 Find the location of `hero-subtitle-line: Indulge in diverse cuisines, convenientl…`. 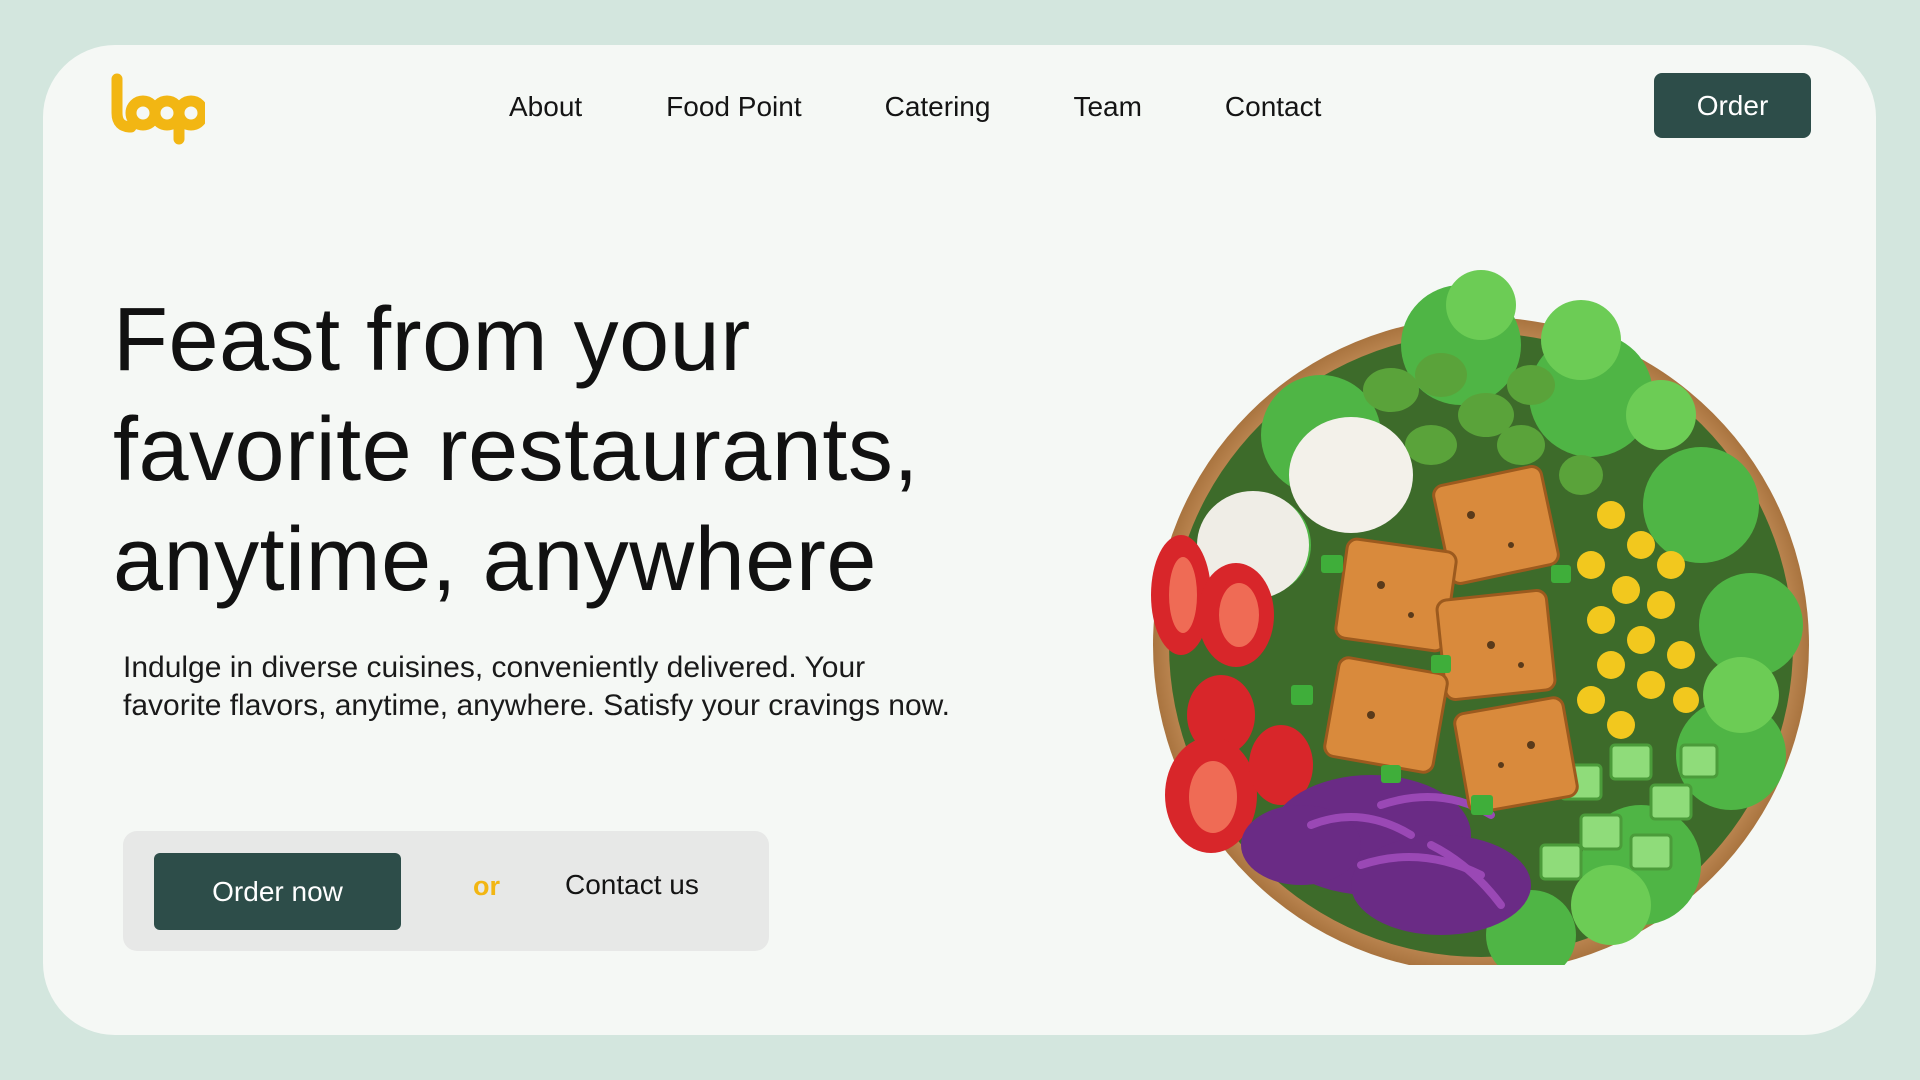

hero-subtitle-line: Indulge in diverse cuisines, convenientl… is located at coordinates (494, 667).